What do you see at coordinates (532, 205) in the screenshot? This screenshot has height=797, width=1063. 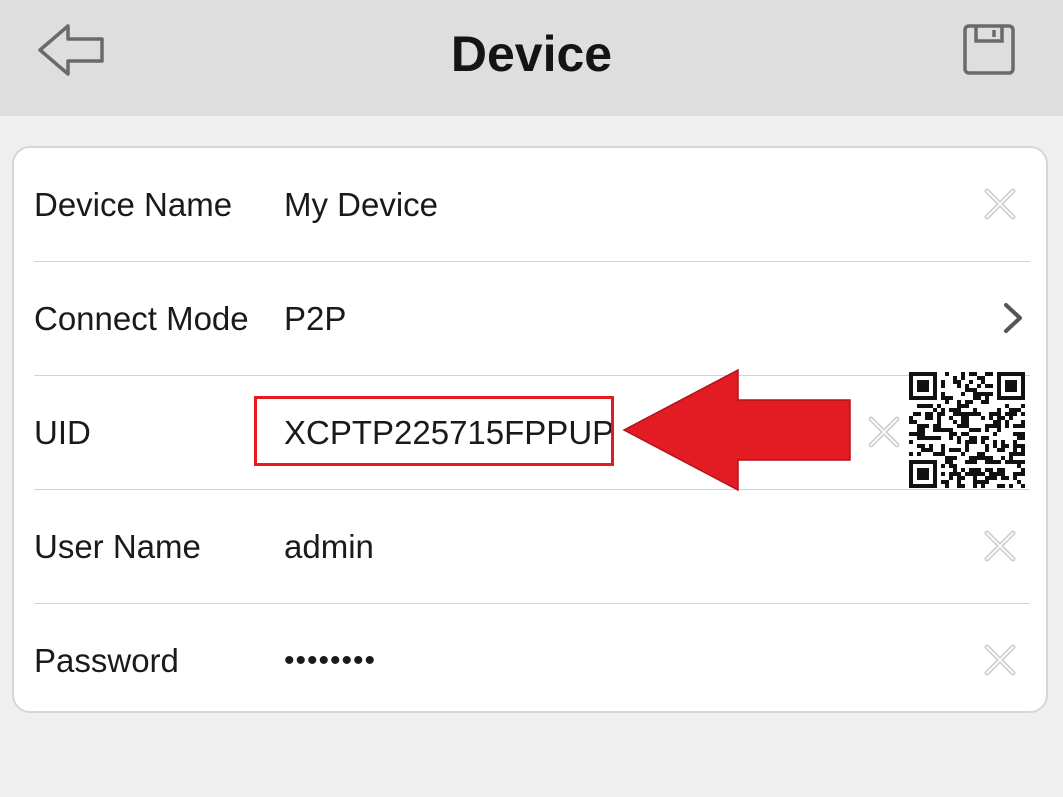 I see `device-name-row: Device Name My Device` at bounding box center [532, 205].